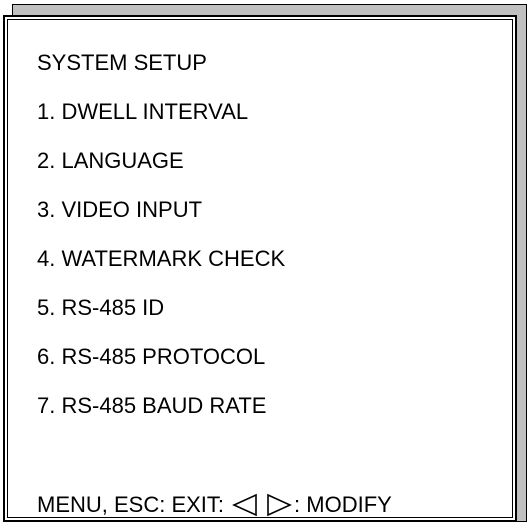  Describe the element at coordinates (119, 210) in the screenshot. I see `menu-item-video-input: 3. VIDEO INPUT` at that location.